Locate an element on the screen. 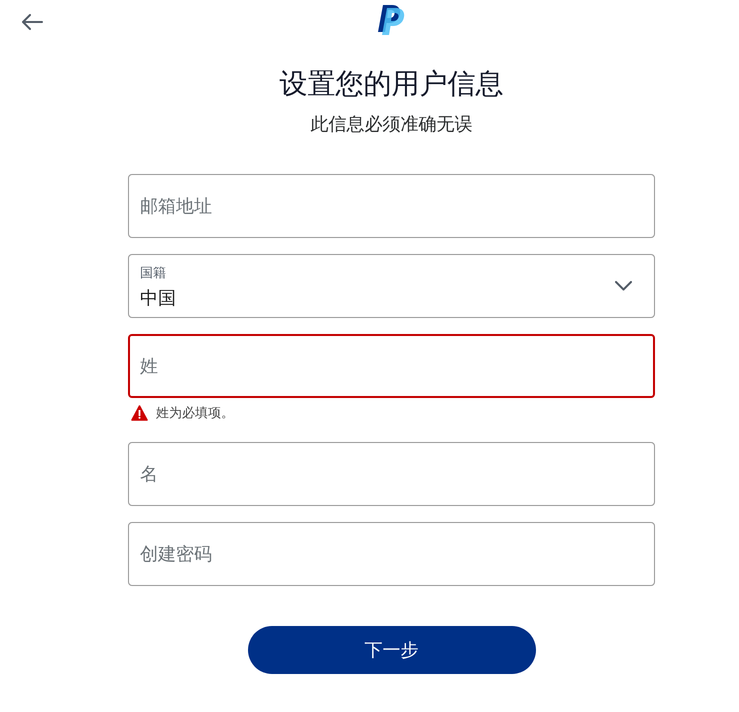 This screenshot has height=712, width=739. next-button: 下一步 is located at coordinates (392, 650).